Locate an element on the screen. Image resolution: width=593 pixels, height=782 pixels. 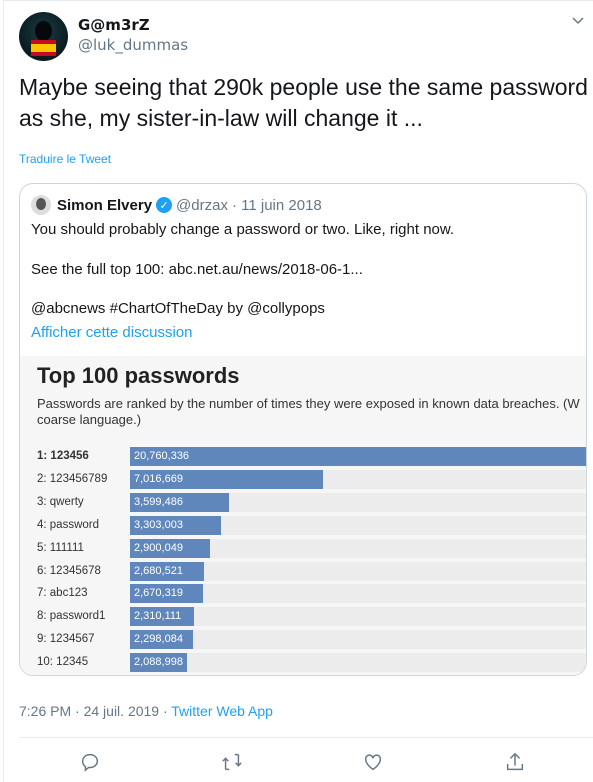
chart-row: 10: 12345 2,088,998 is located at coordinates (303, 663).